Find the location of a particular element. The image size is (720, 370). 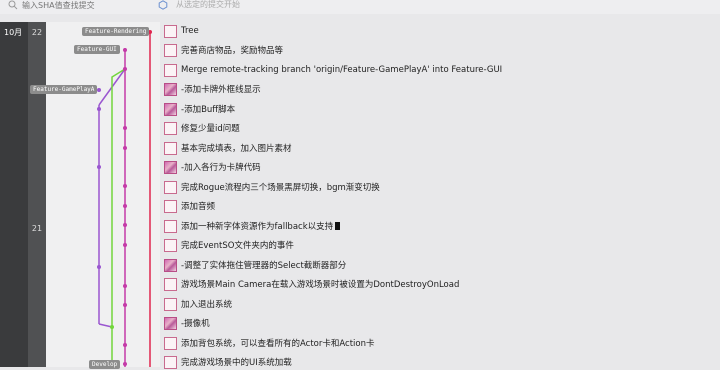

commit-row: Tree is located at coordinates (181, 31).